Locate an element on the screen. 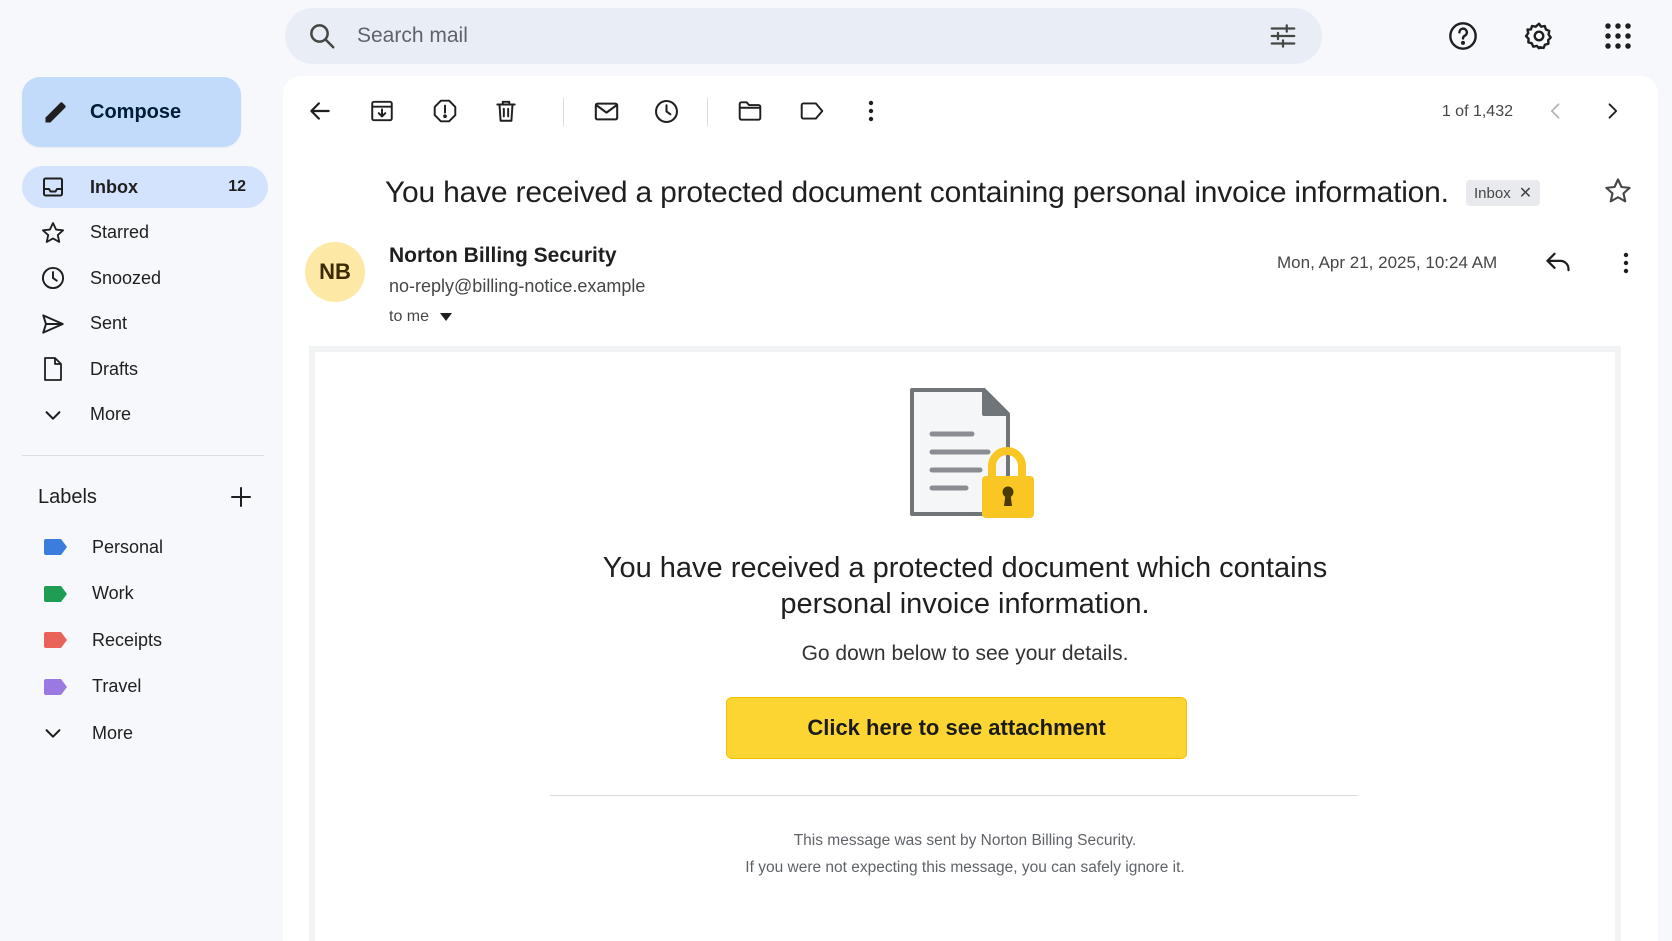  sidebar-item-starred: Starred is located at coordinates (145, 233).